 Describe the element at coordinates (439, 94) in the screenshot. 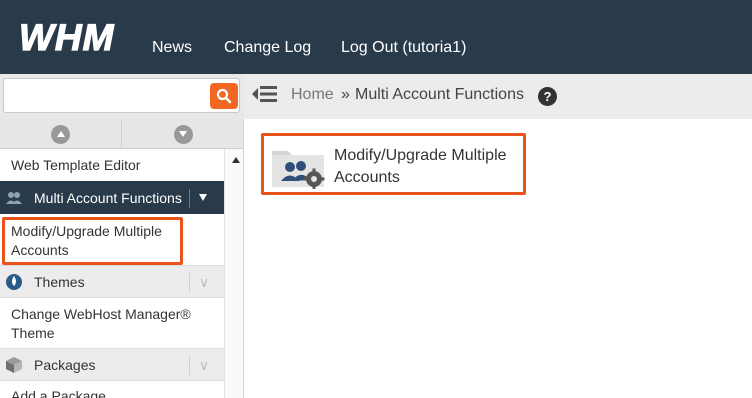

I see `breadcrumb-current: Multi Account Functions` at that location.